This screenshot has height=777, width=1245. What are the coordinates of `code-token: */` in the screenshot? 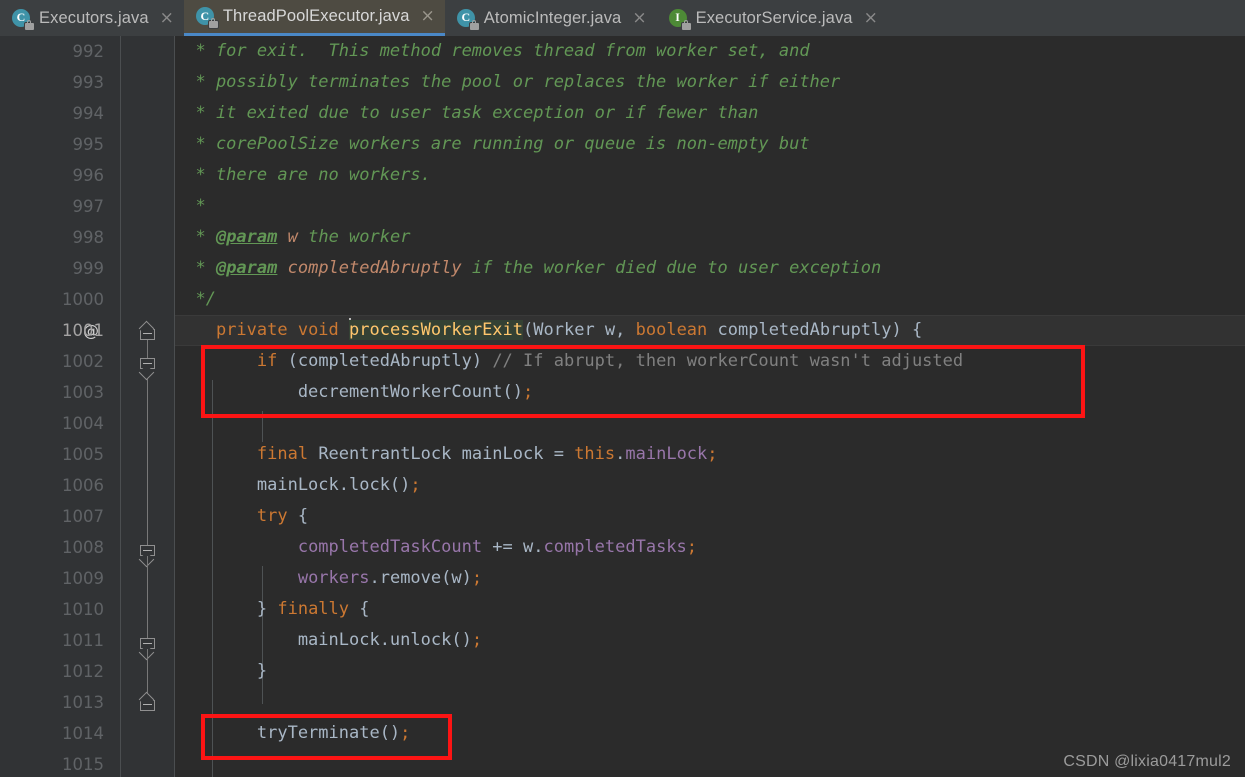 It's located at (195, 299).